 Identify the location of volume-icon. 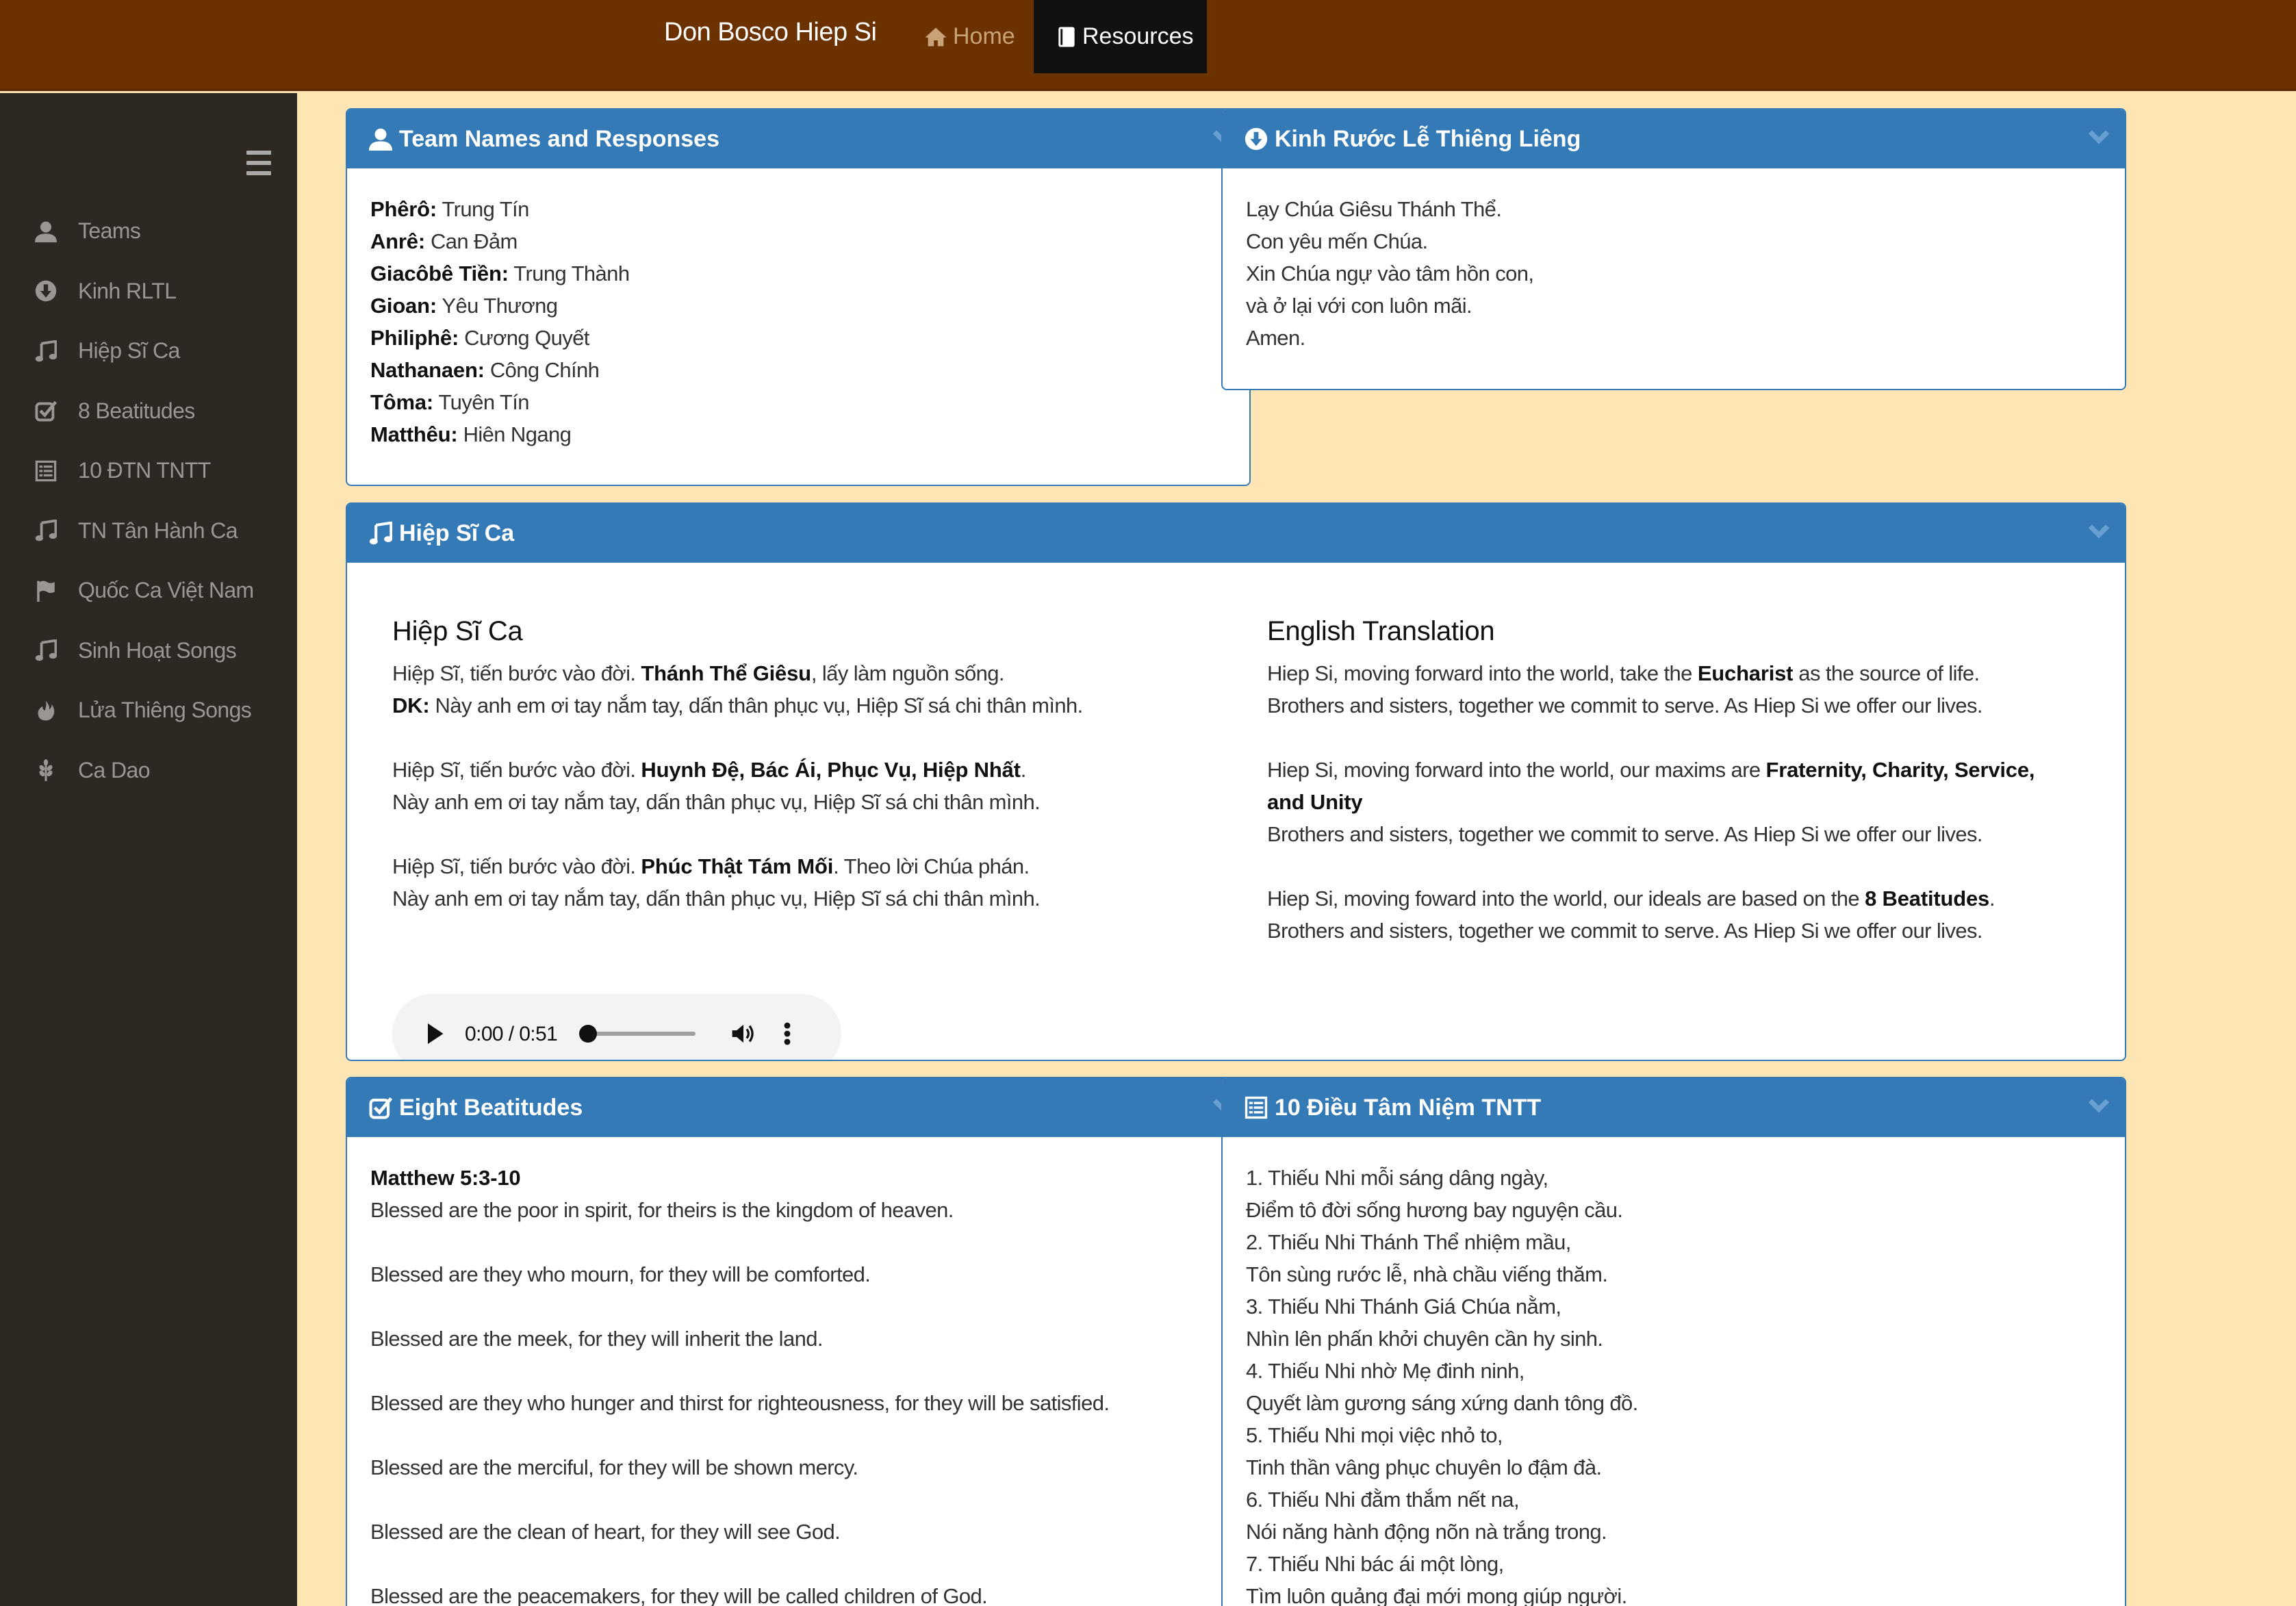
(743, 1033).